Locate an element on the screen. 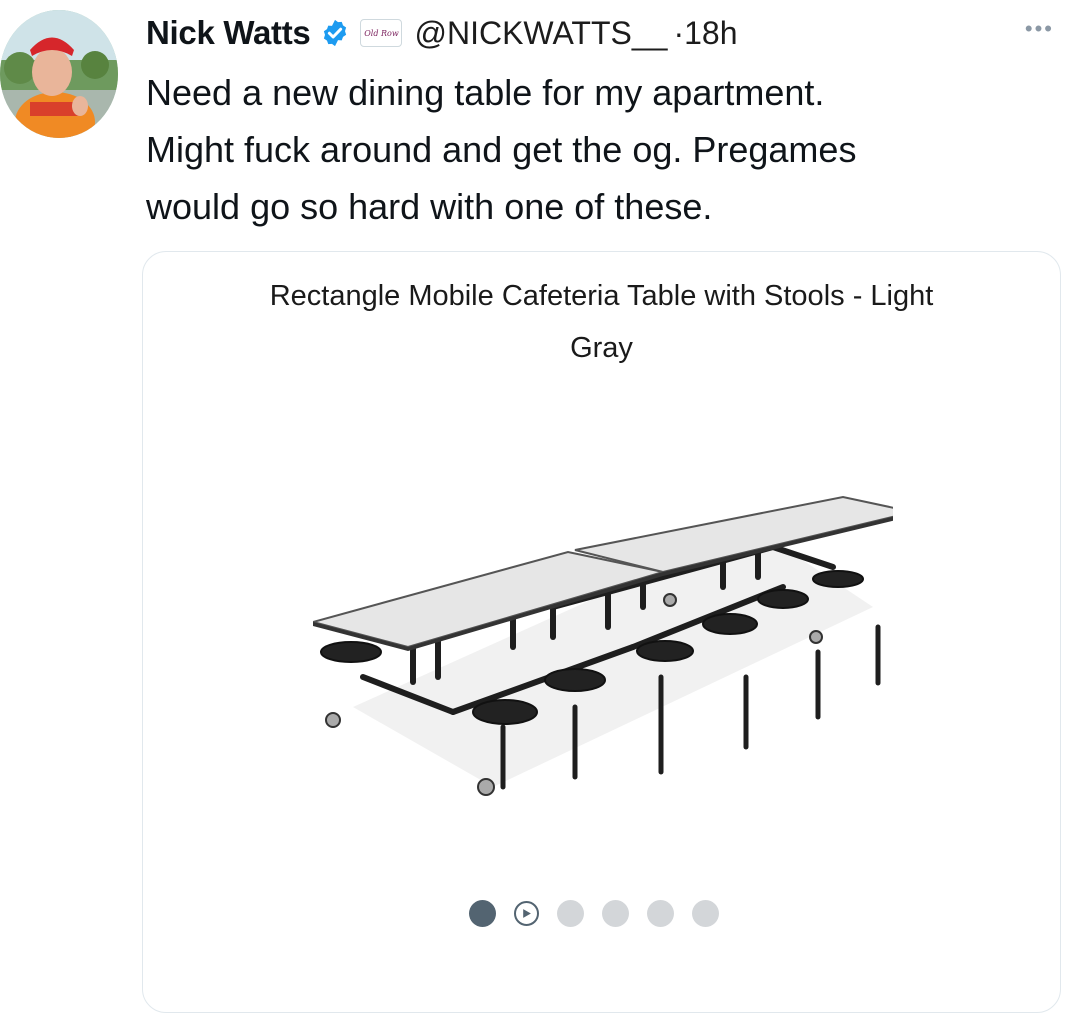 The height and width of the screenshot is (1013, 1079). tweet-header: Nick Watts Old Row @NICKWATTS__ · 18h is located at coordinates (441, 33).